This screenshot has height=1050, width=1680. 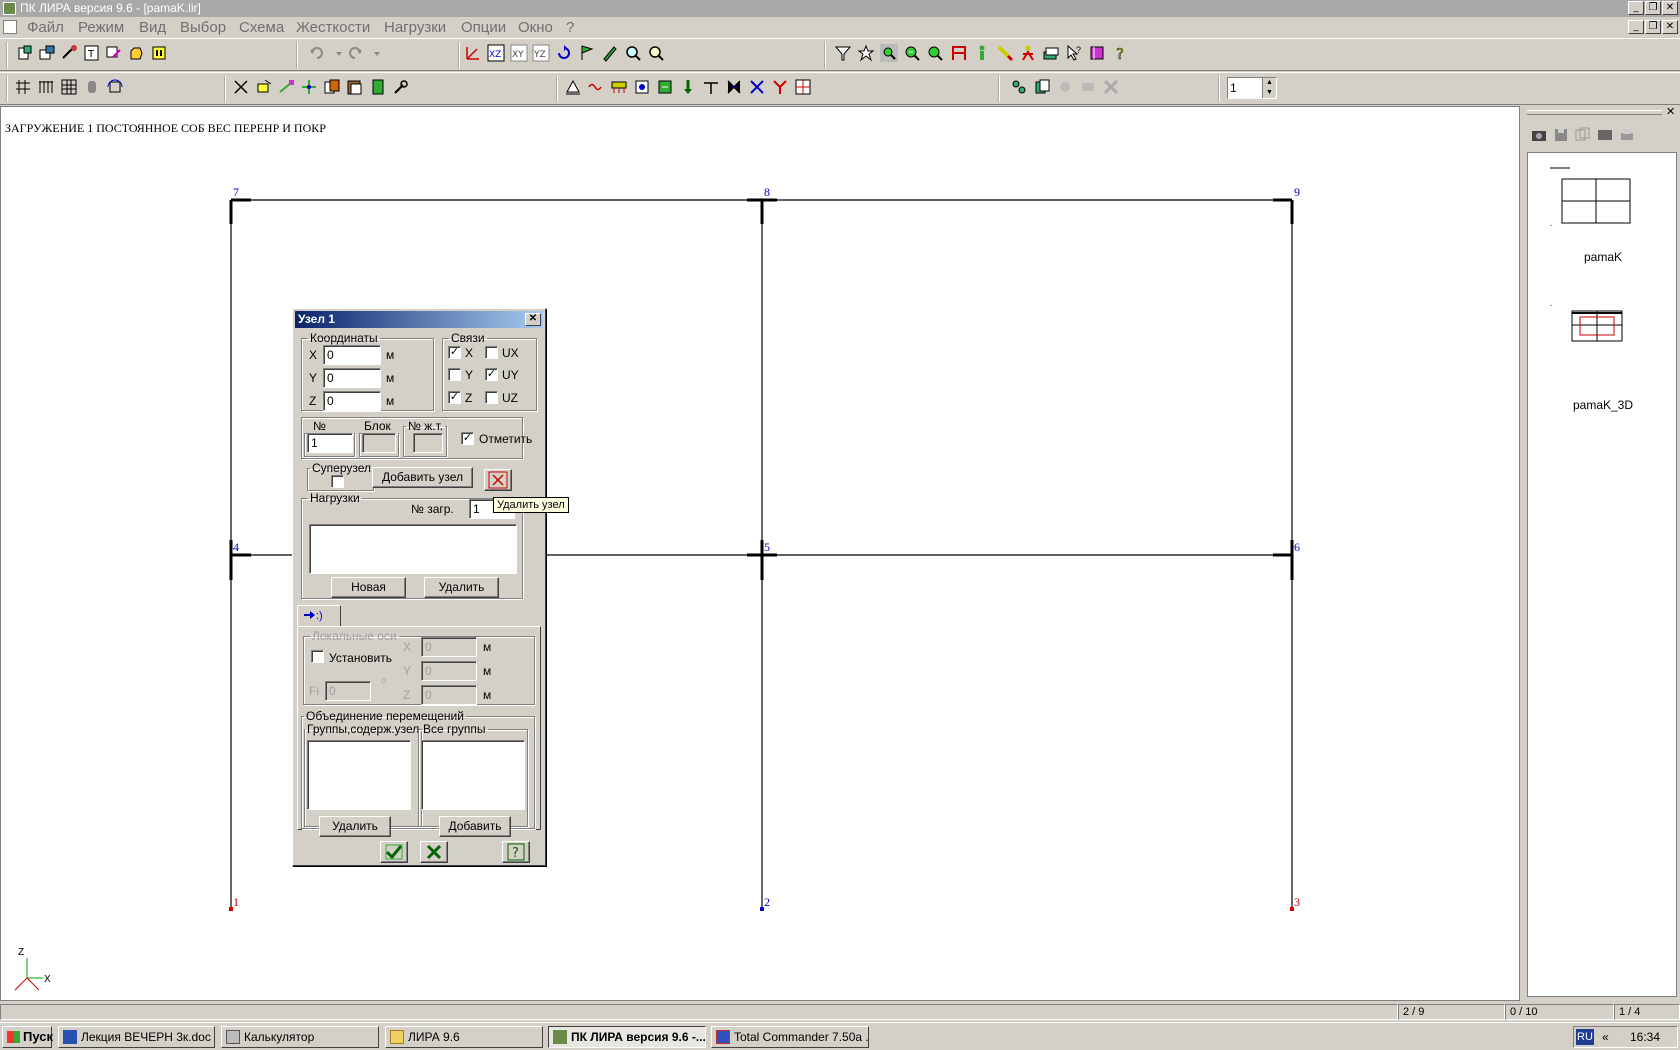 I want to click on cube-rotate-icon, so click(x=115, y=87).